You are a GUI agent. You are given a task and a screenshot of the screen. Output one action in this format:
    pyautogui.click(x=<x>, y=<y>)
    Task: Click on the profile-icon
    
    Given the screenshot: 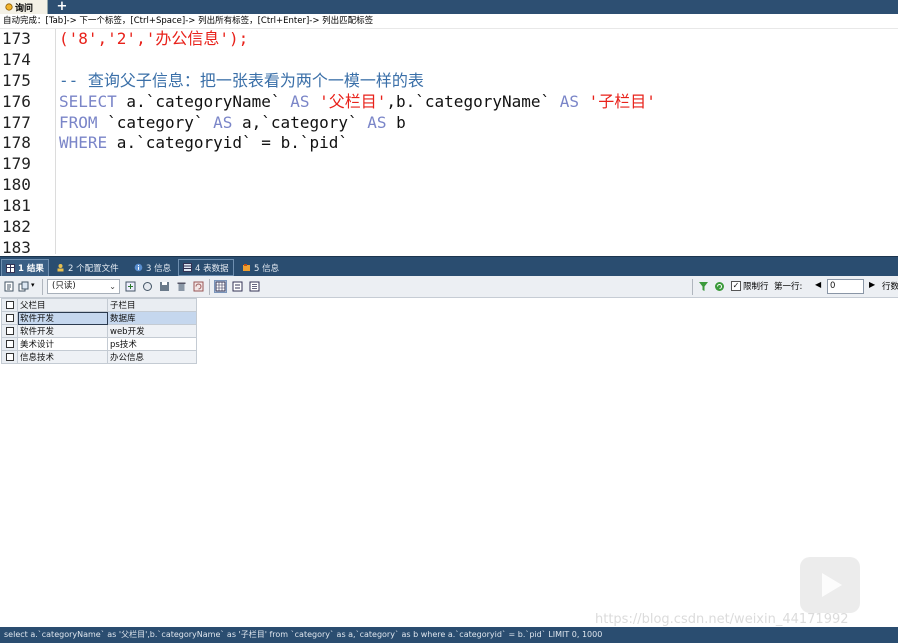 What is the action you would take?
    pyautogui.click(x=60, y=267)
    